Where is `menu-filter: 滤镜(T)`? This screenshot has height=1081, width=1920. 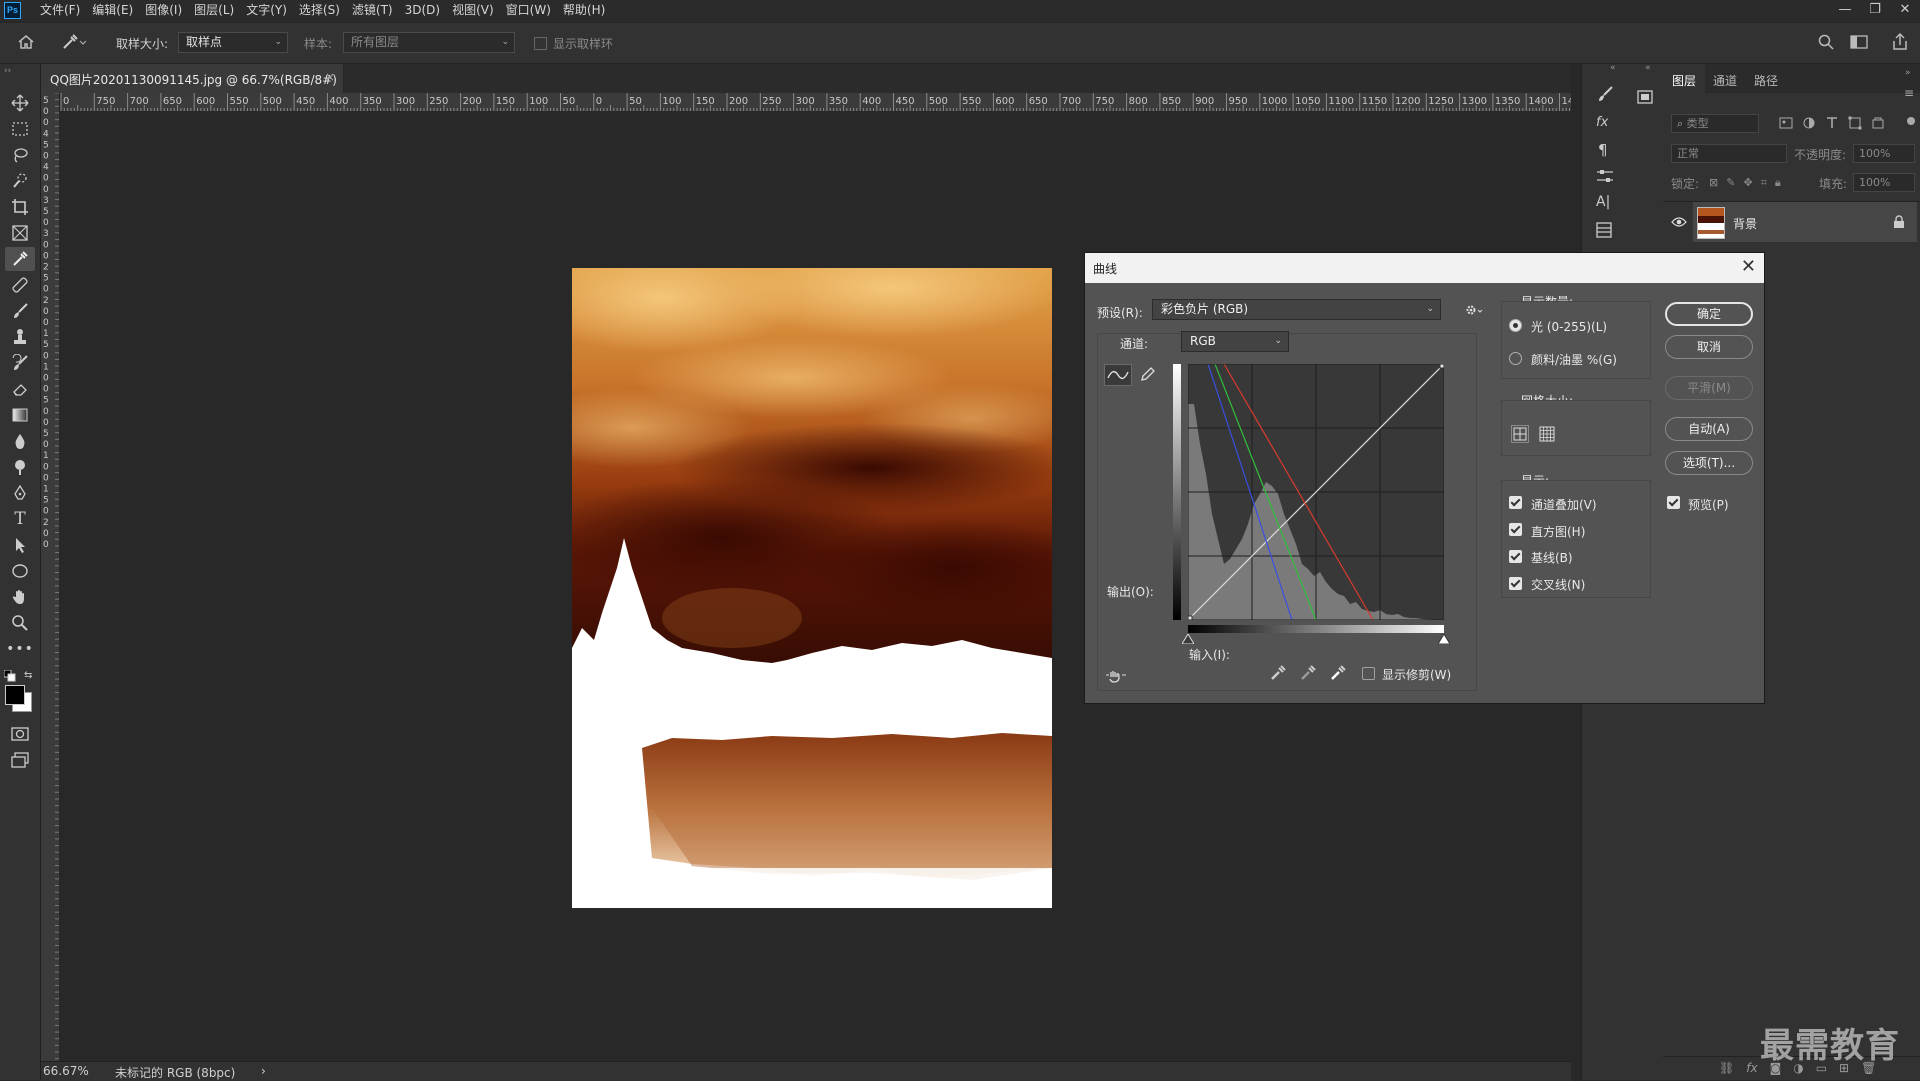
menu-filter: 滤镜(T) is located at coordinates (372, 10).